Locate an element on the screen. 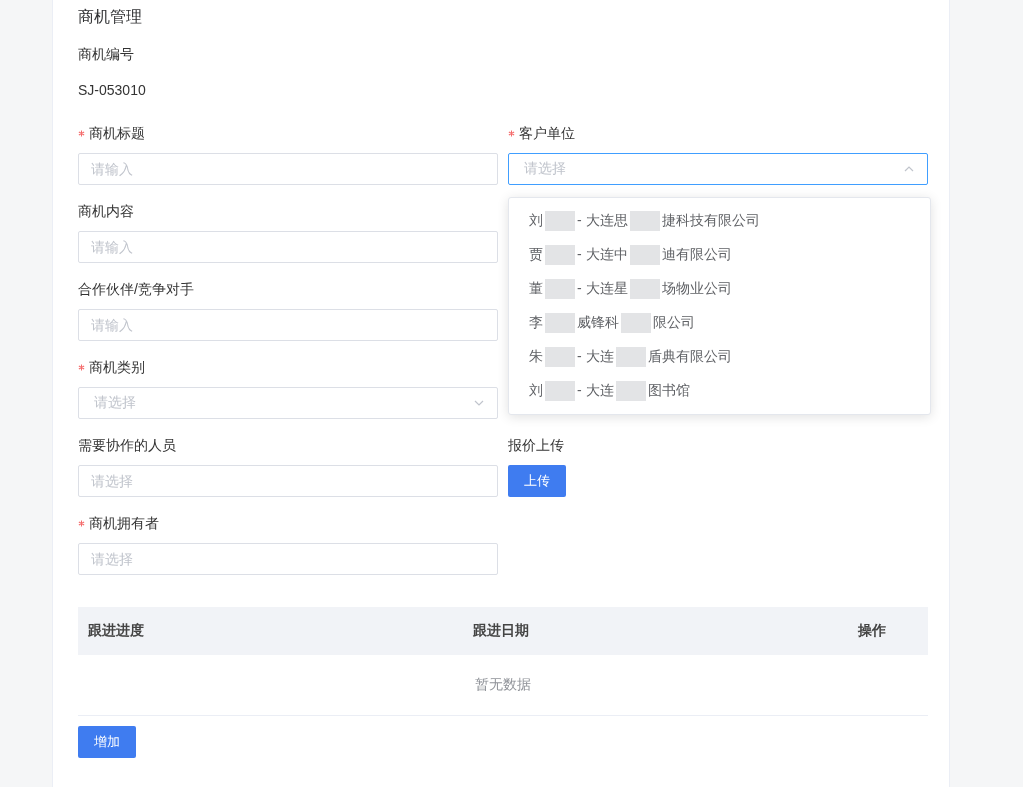 The width and height of the screenshot is (1023, 787). dropdown-option: 李 威锋科 限公司 is located at coordinates (719, 323).